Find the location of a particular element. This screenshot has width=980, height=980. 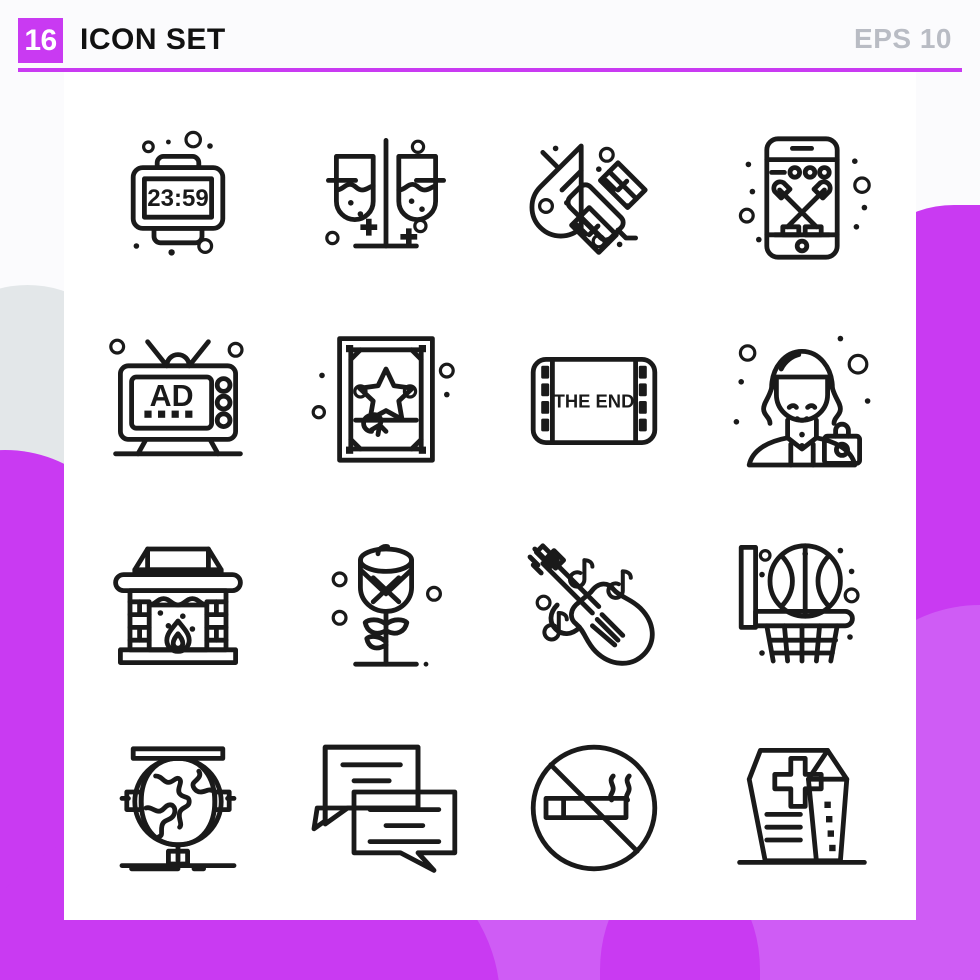

icon-count-badge: 16 is located at coordinates (40, 40).